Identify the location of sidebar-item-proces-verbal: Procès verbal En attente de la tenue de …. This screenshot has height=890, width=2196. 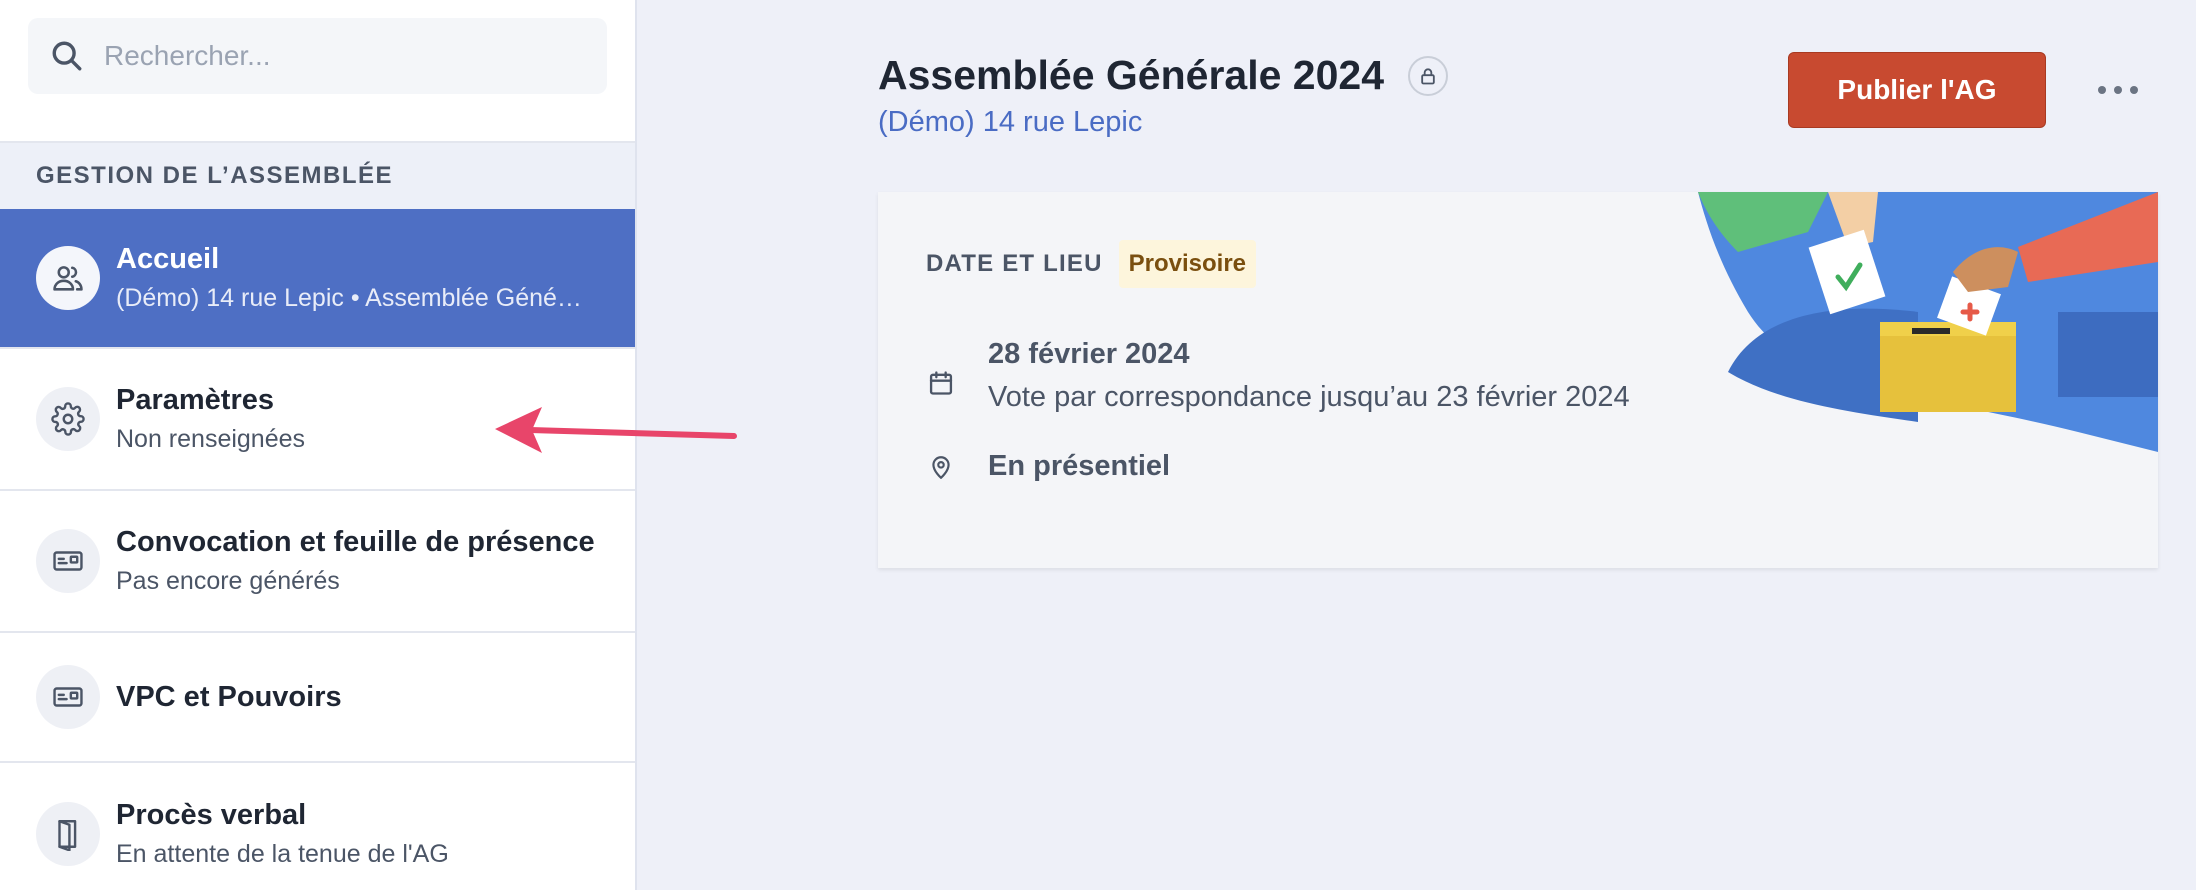
(317, 826).